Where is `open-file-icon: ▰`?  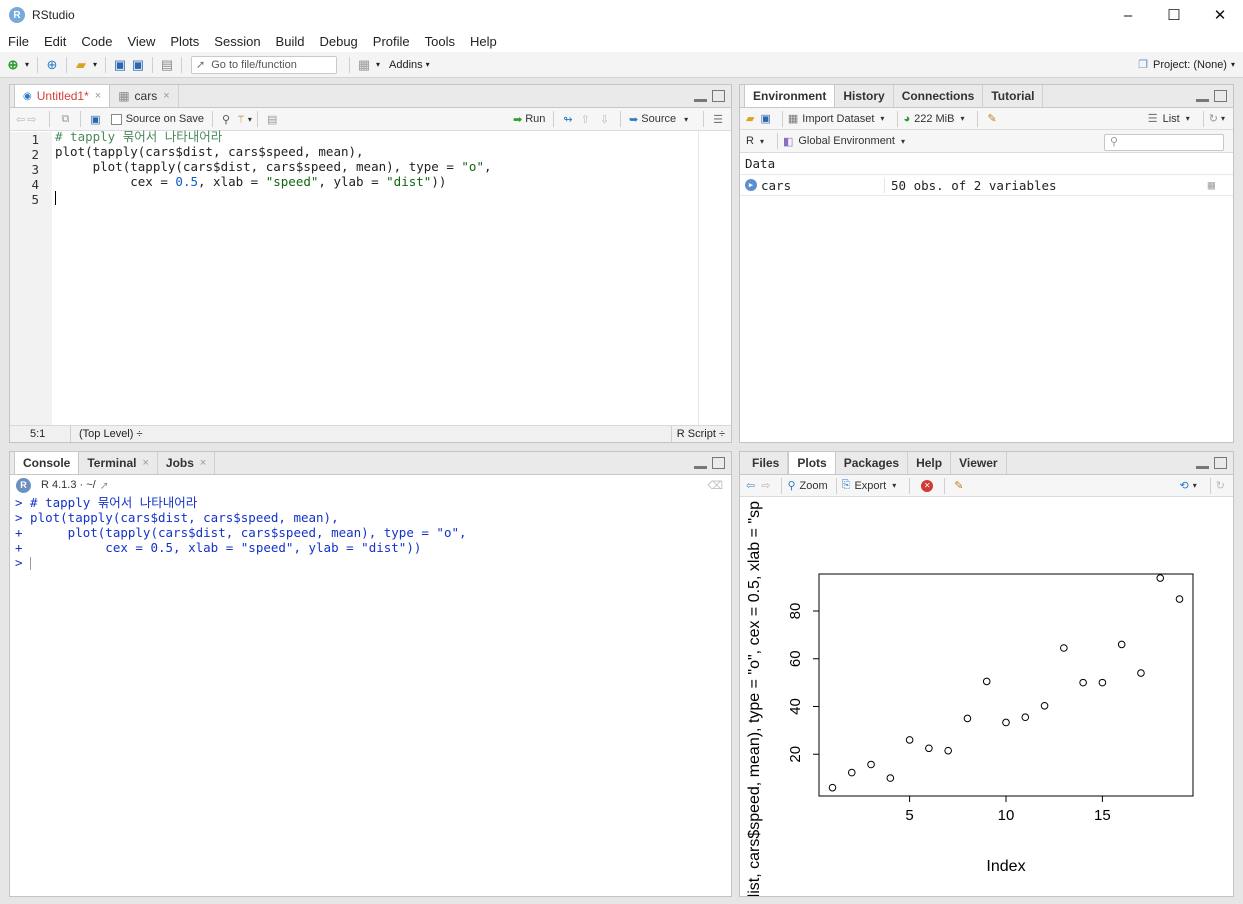
open-file-icon: ▰ is located at coordinates (81, 65).